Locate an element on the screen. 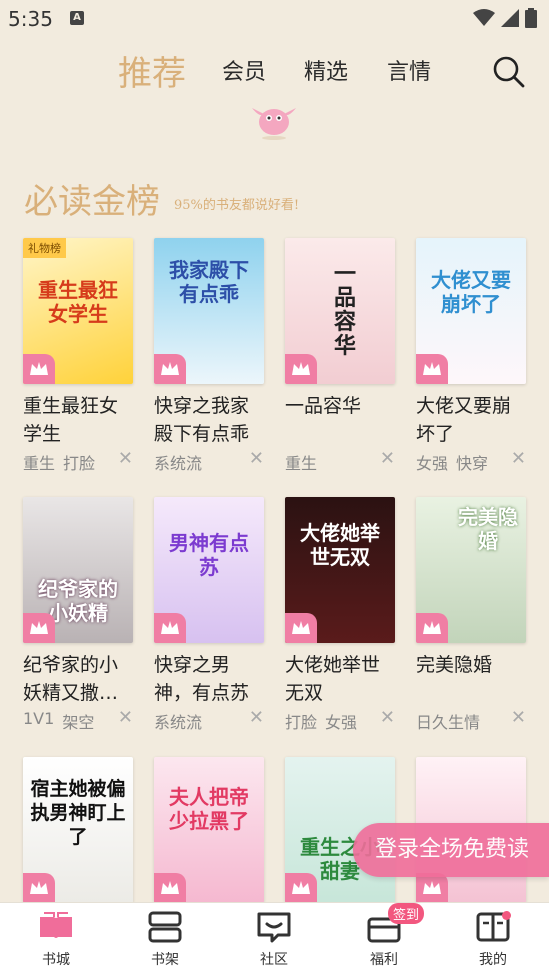 Image resolution: width=549 pixels, height=976 pixels. top-nav: 推荐 会员 精选 言情 is located at coordinates (274, 72).